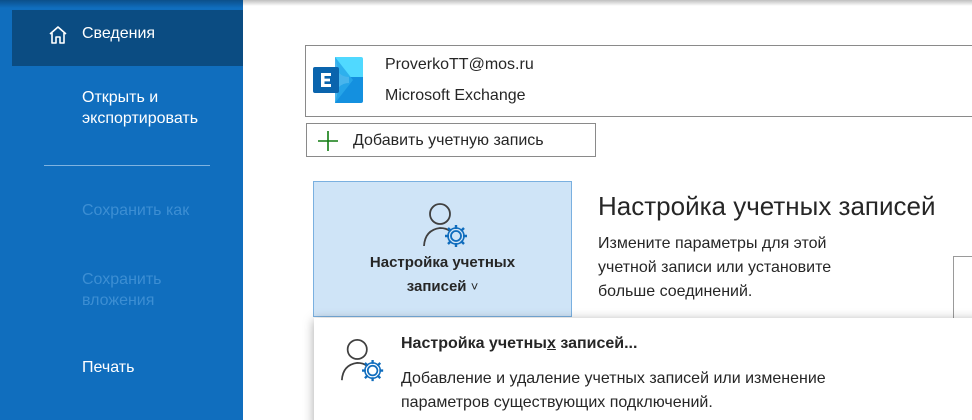  I want to click on sidebar-item-open-export-line1: Открыть и, so click(120, 97).